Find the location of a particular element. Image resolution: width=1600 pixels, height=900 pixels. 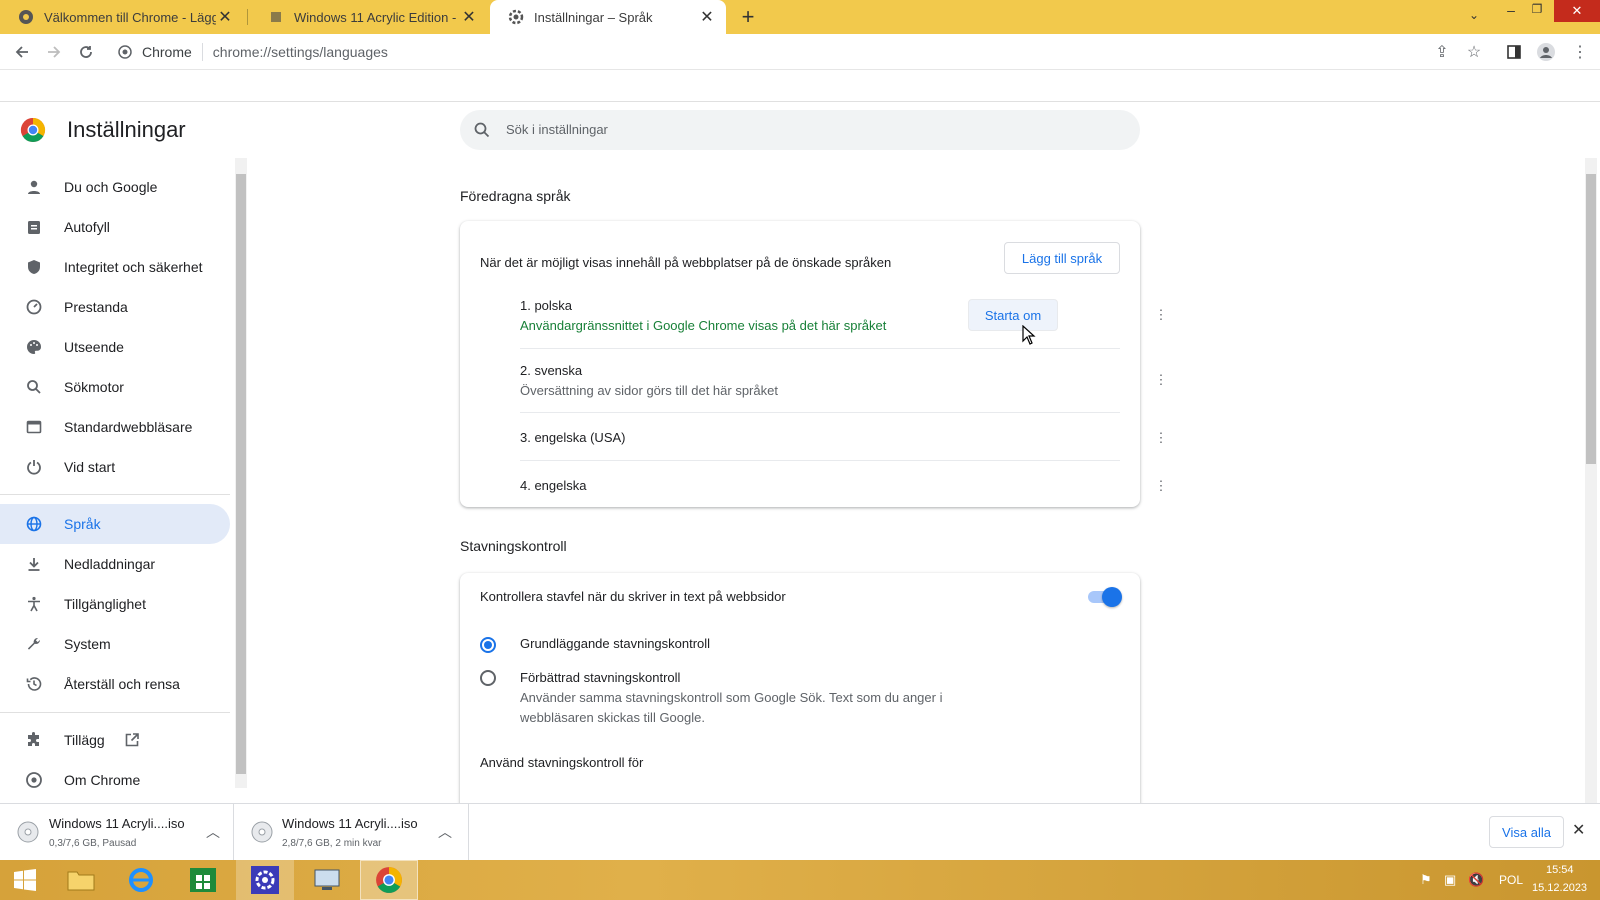

history-icon is located at coordinates (34, 684).